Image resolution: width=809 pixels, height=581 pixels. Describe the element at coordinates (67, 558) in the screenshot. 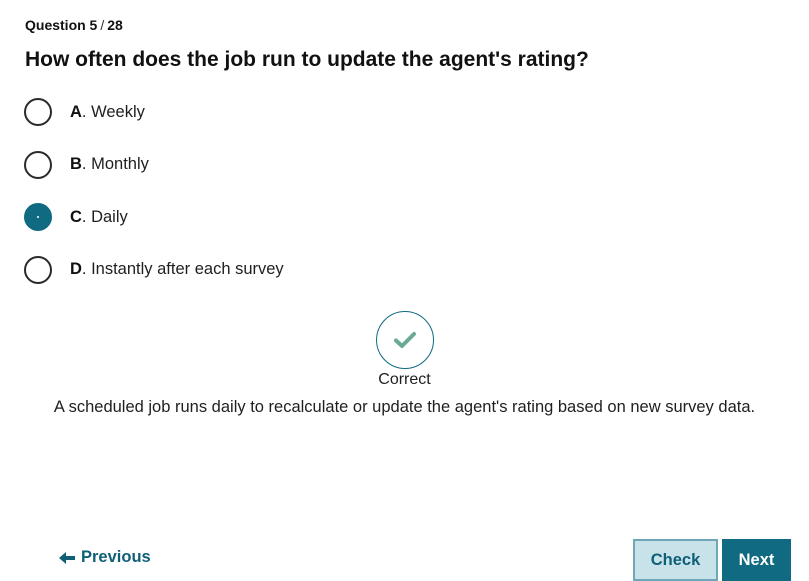

I see `arrow-left-icon` at that location.